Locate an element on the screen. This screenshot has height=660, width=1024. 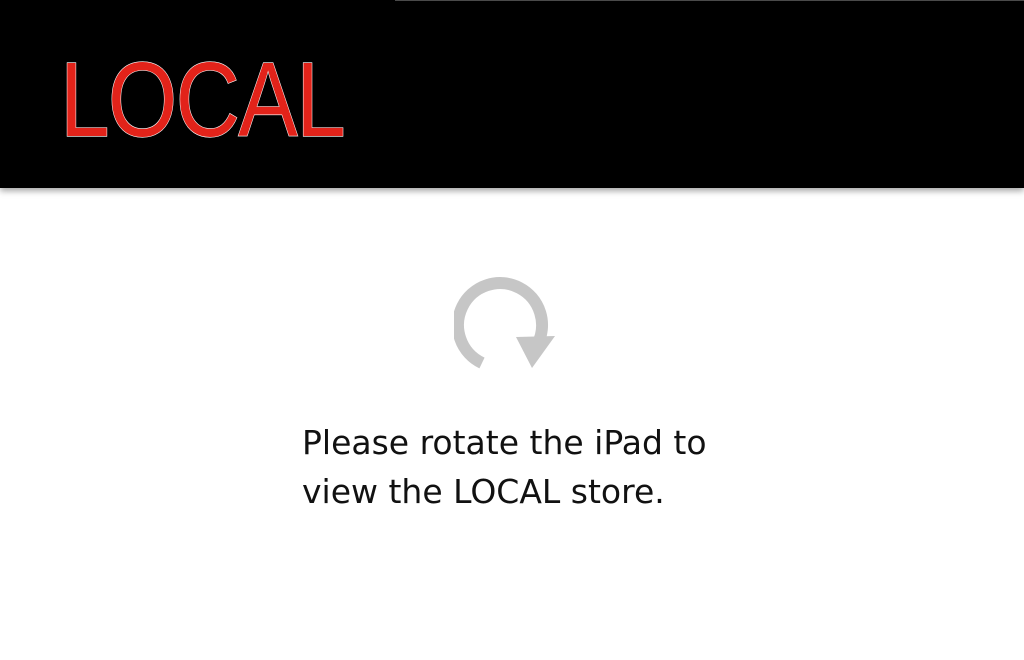
rotate-arrowhead is located at coordinates (535, 352).